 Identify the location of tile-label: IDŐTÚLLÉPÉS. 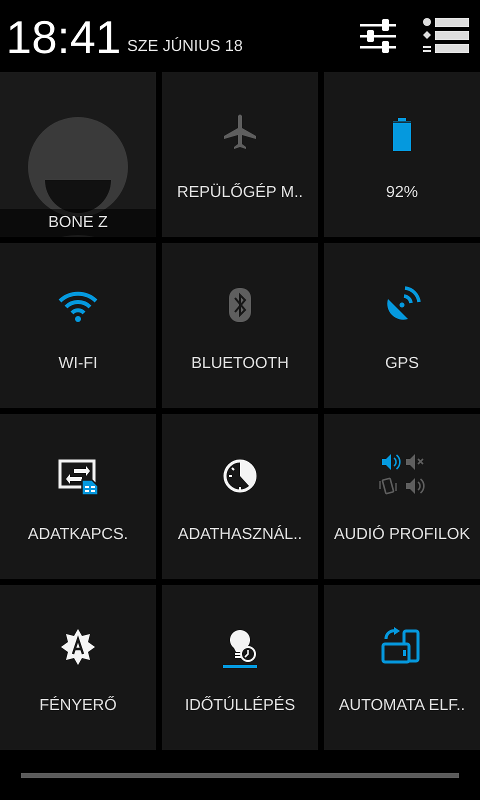
(240, 706).